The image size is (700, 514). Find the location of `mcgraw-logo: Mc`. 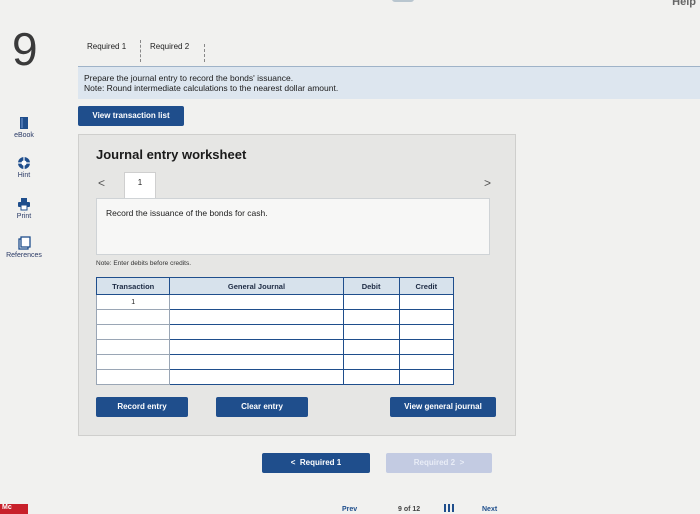

mcgraw-logo: Mc is located at coordinates (14, 509).